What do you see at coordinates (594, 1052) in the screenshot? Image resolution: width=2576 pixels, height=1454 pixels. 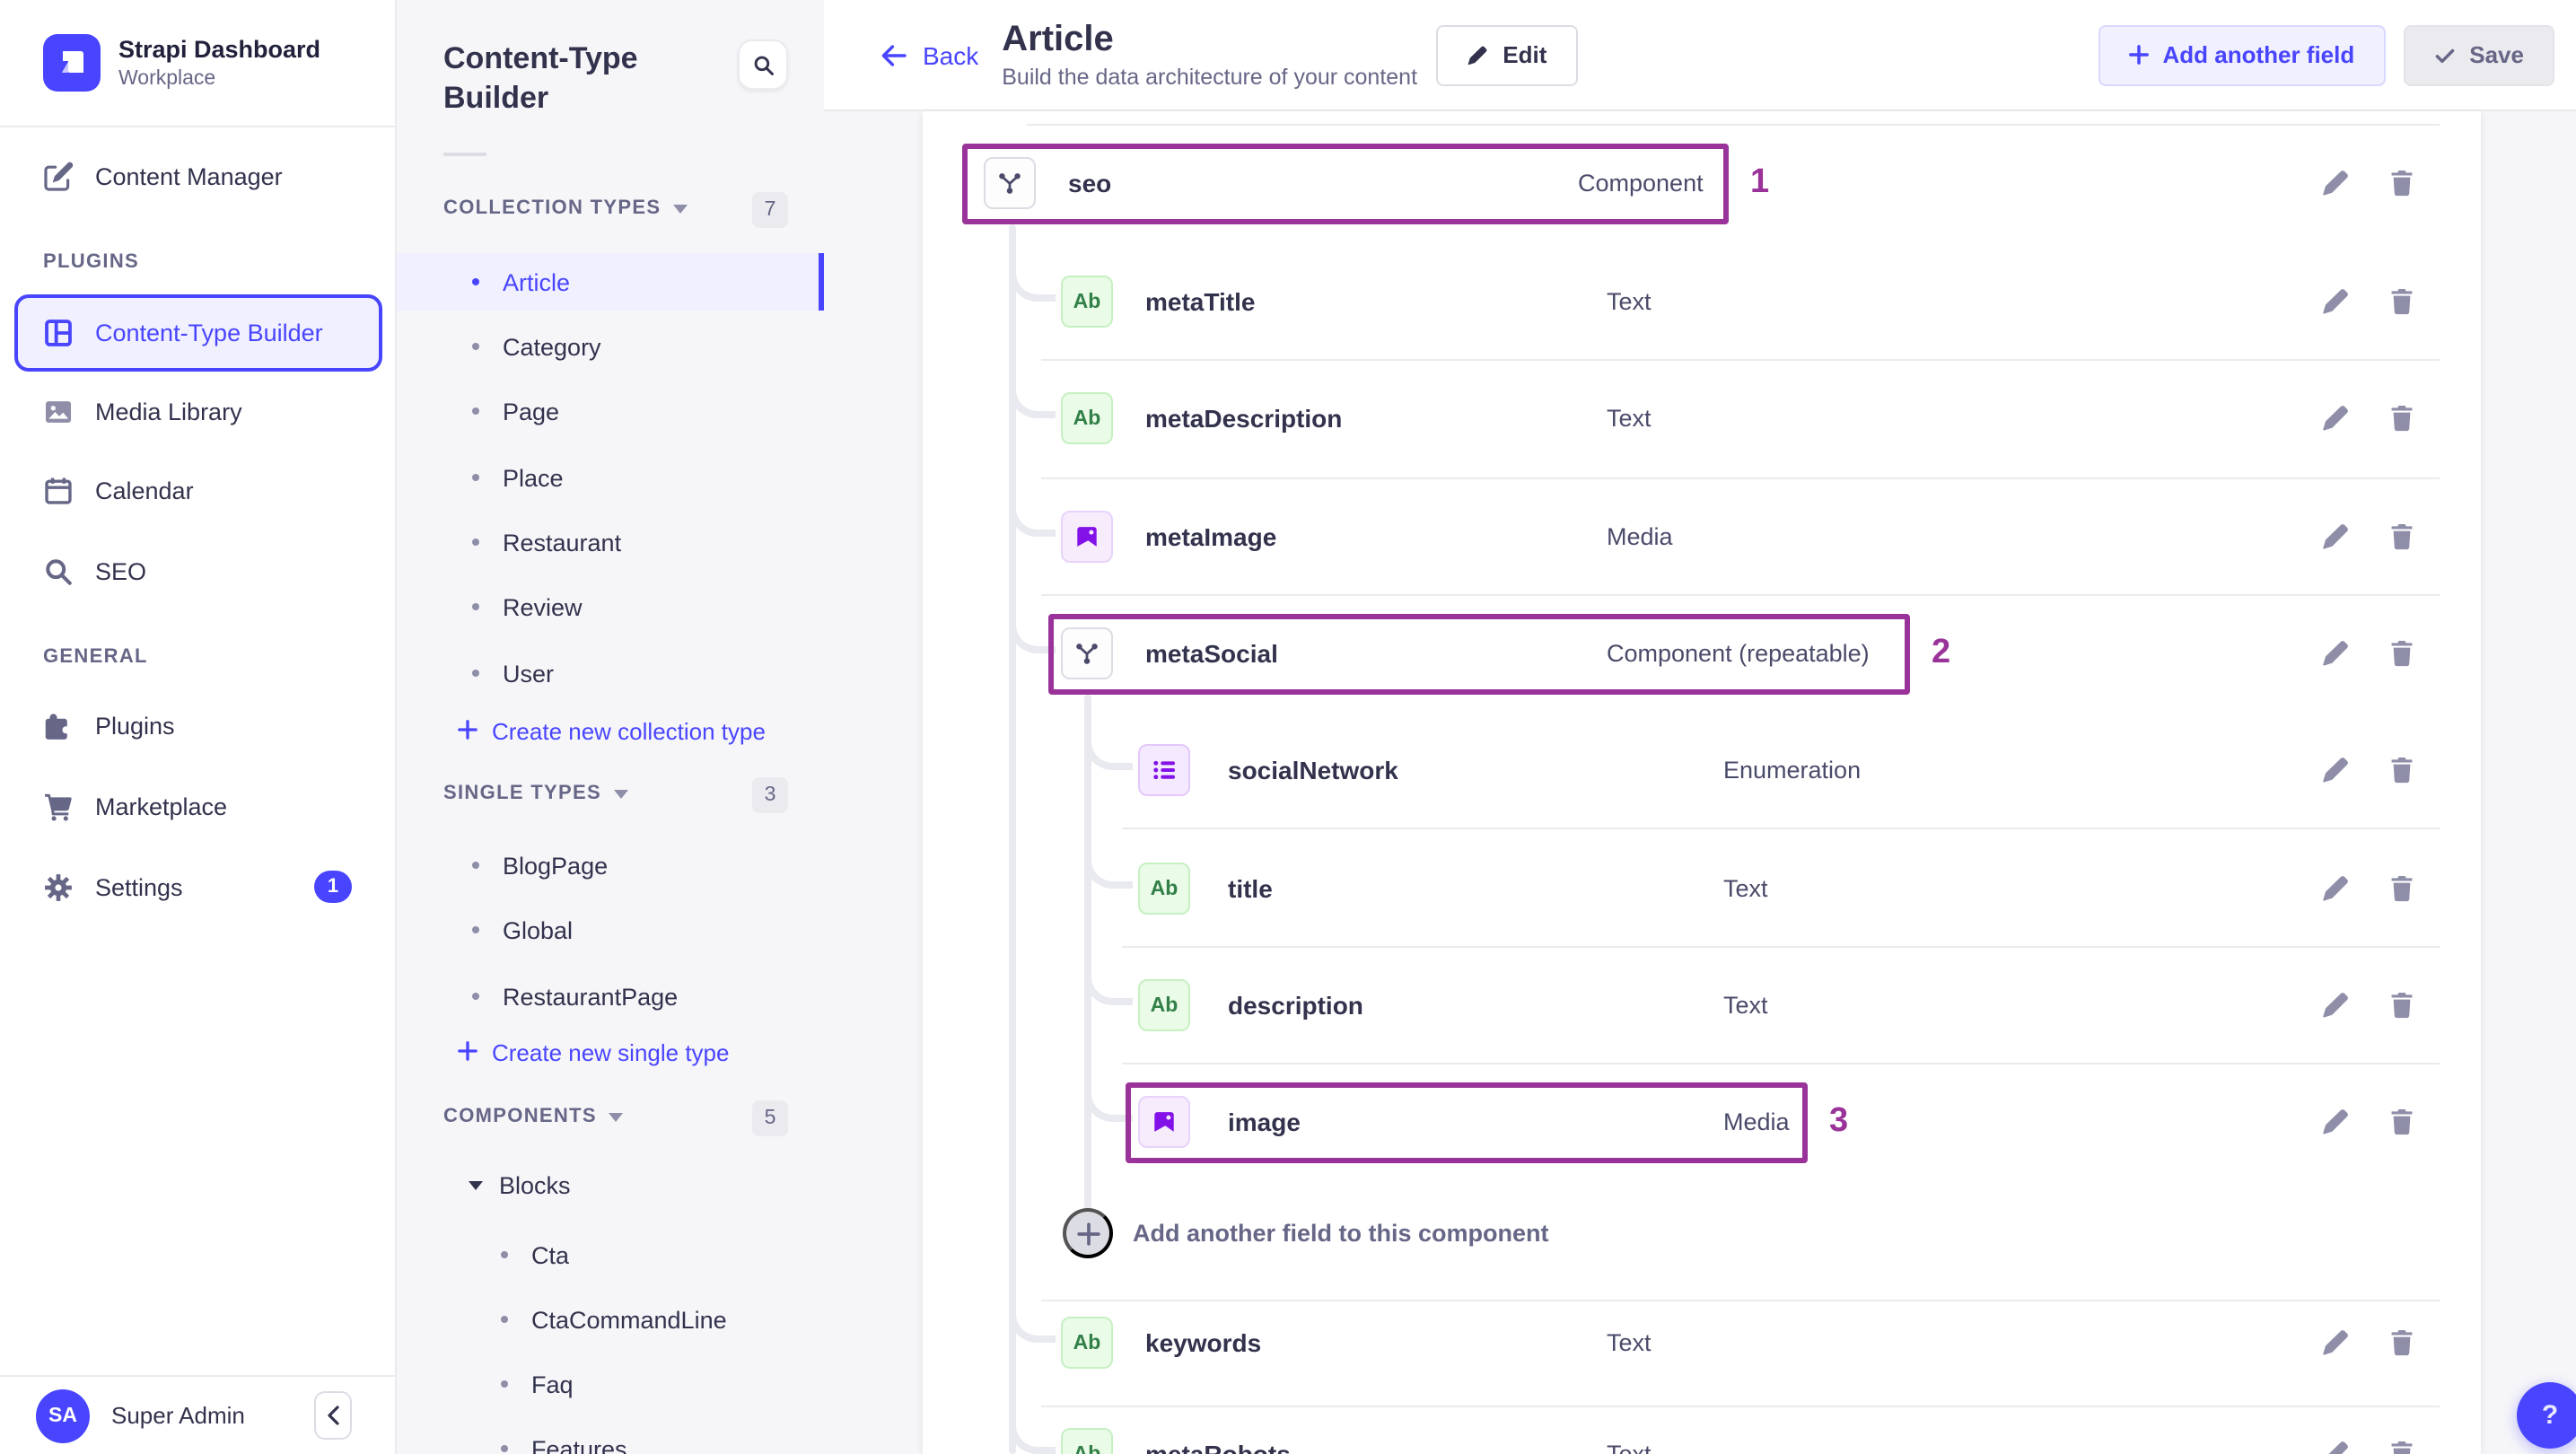 I see `create-new-link-1: Create new single type` at bounding box center [594, 1052].